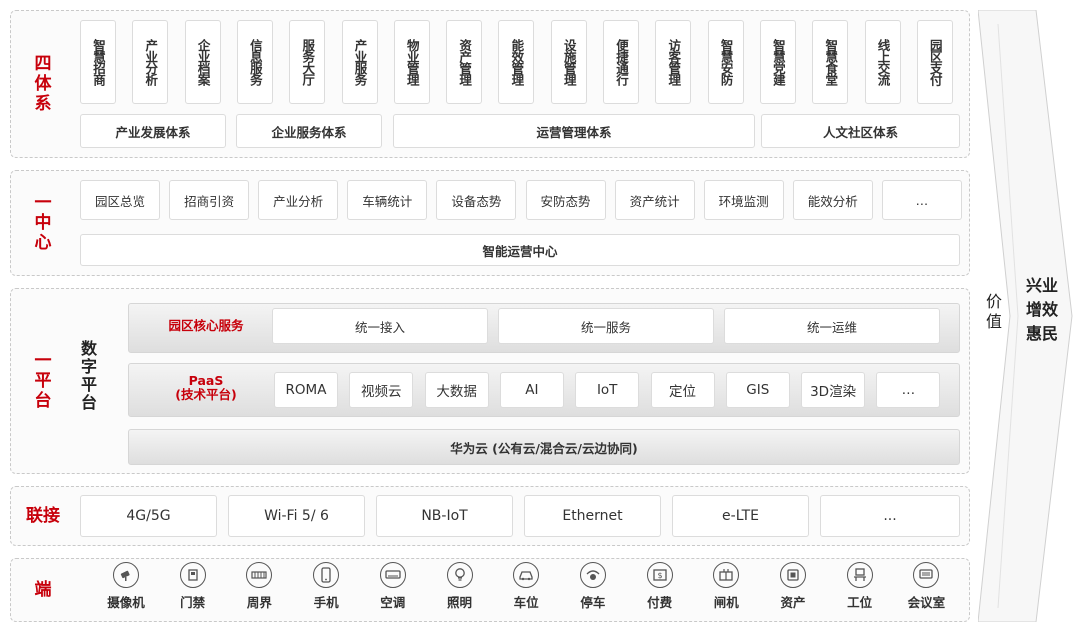 This screenshot has height=630, width=1080. I want to click on center-item: 产业分析, so click(298, 200).